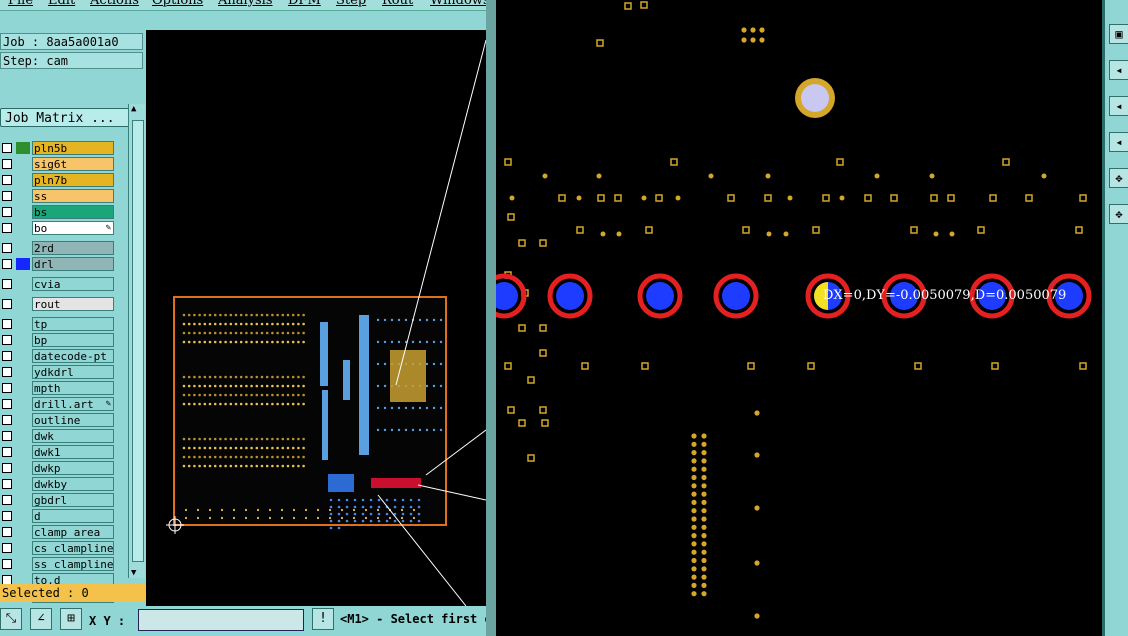  I want to click on scroll-down-arrow-icon: ▼, so click(133, 573).